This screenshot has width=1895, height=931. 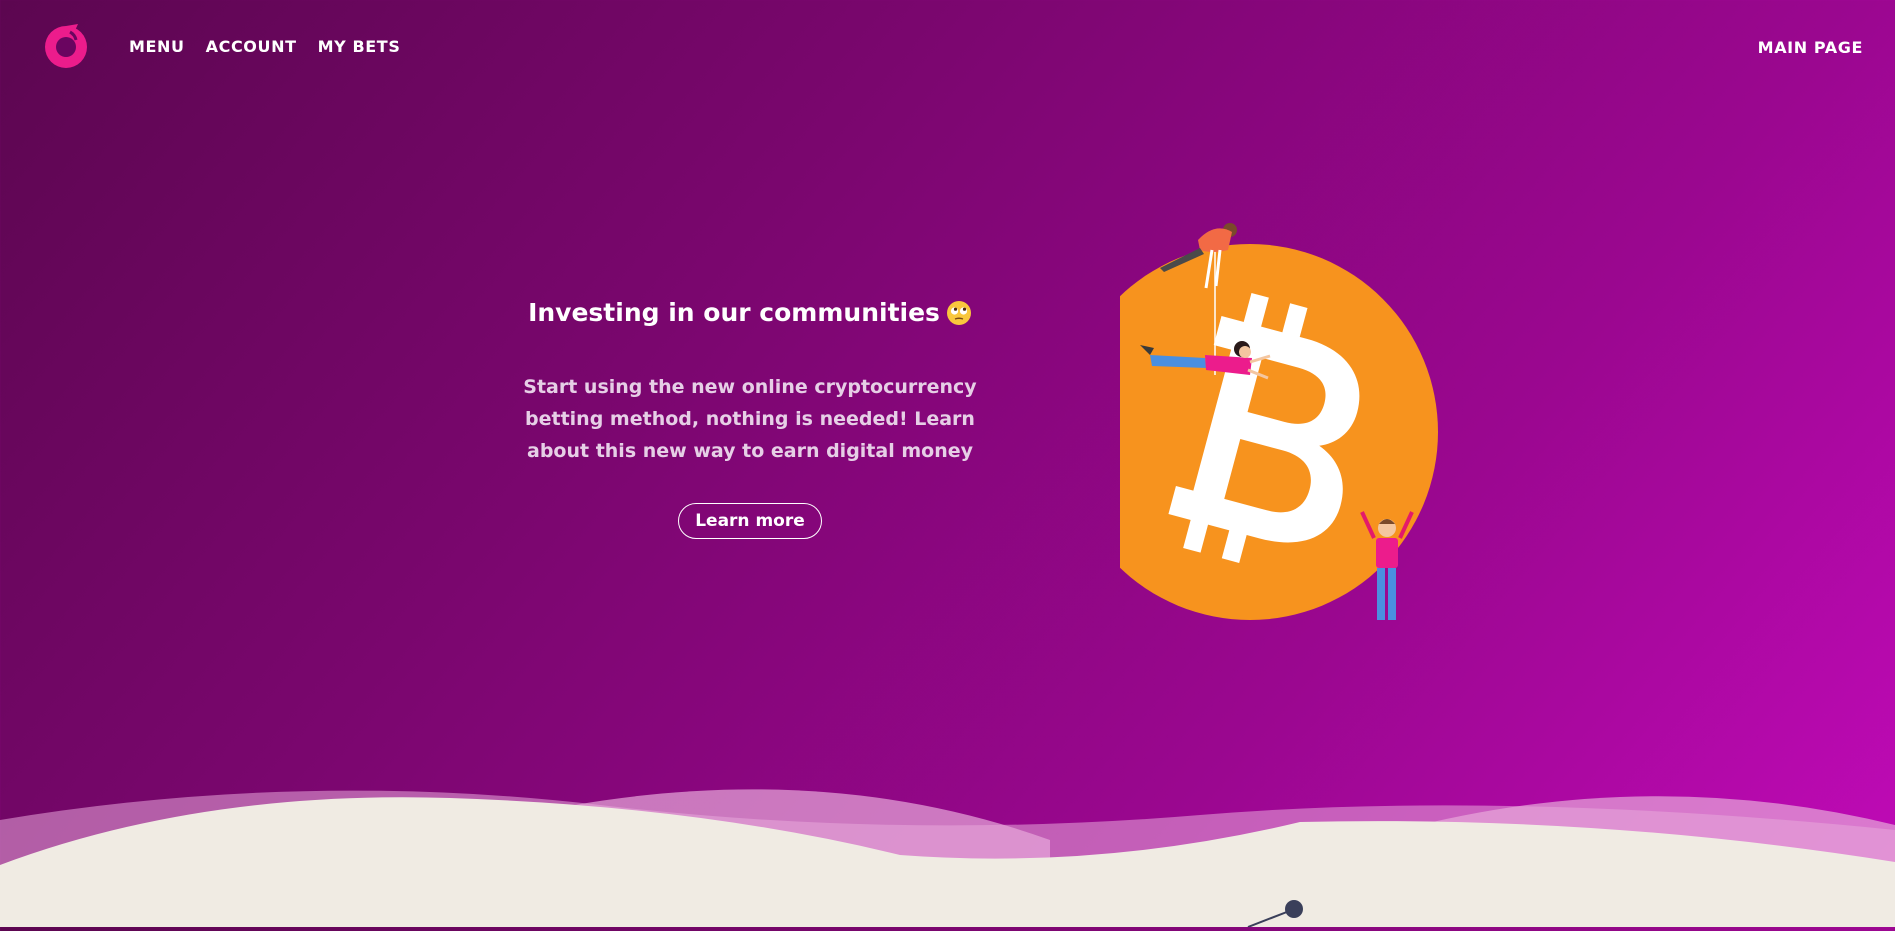 I want to click on nav-link-main-page: MAIN PAGE, so click(x=1810, y=47).